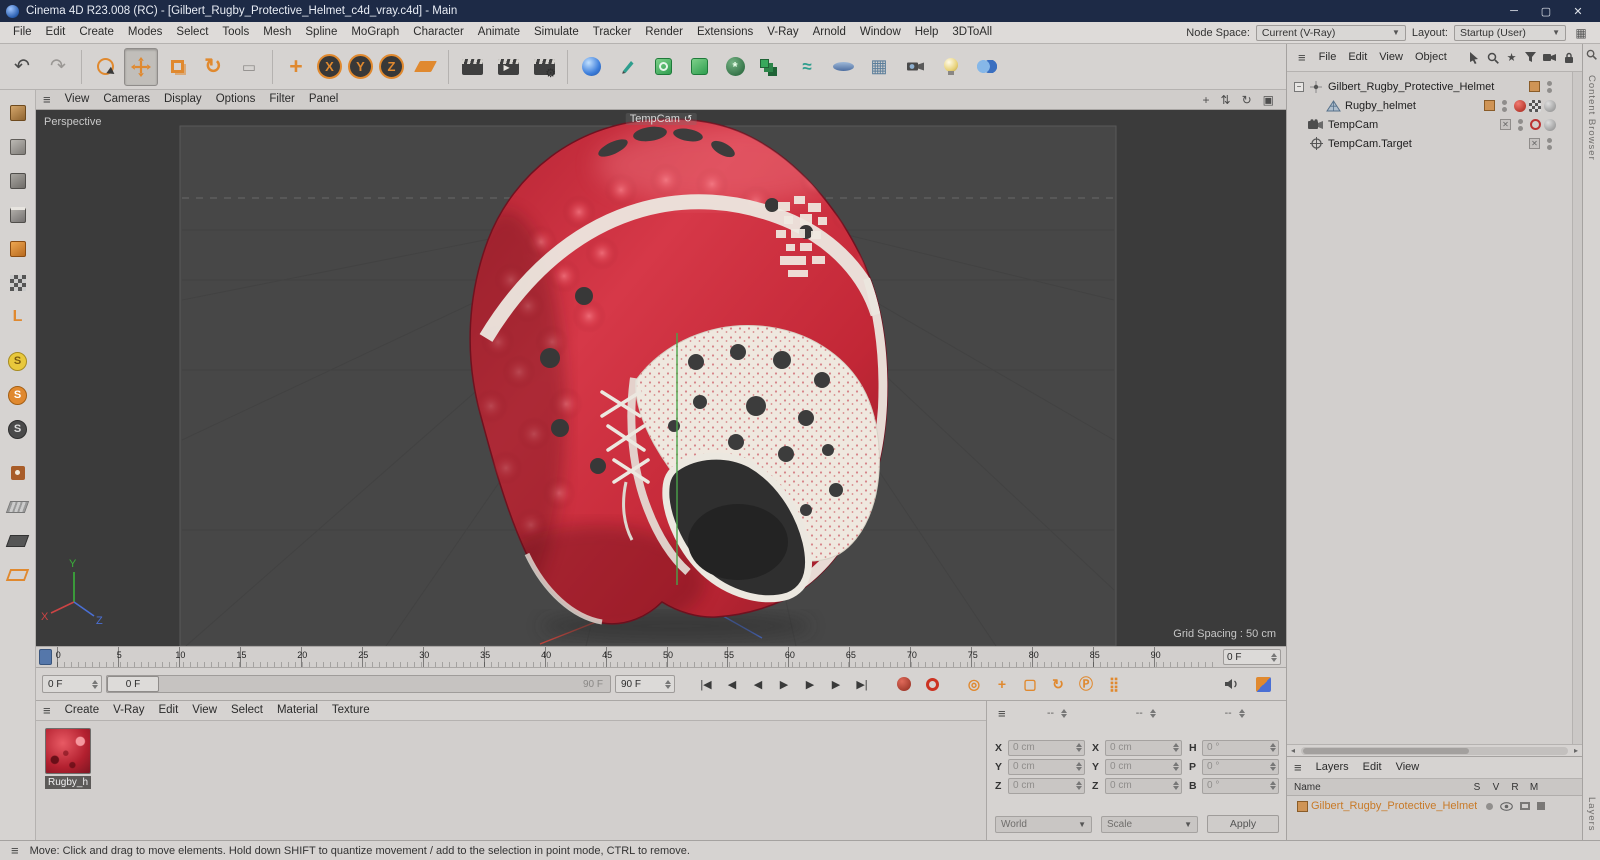 Image resolution: width=1600 pixels, height=860 pixels. What do you see at coordinates (1386, 750) in the screenshot?
I see `hscroll-thumb` at bounding box center [1386, 750].